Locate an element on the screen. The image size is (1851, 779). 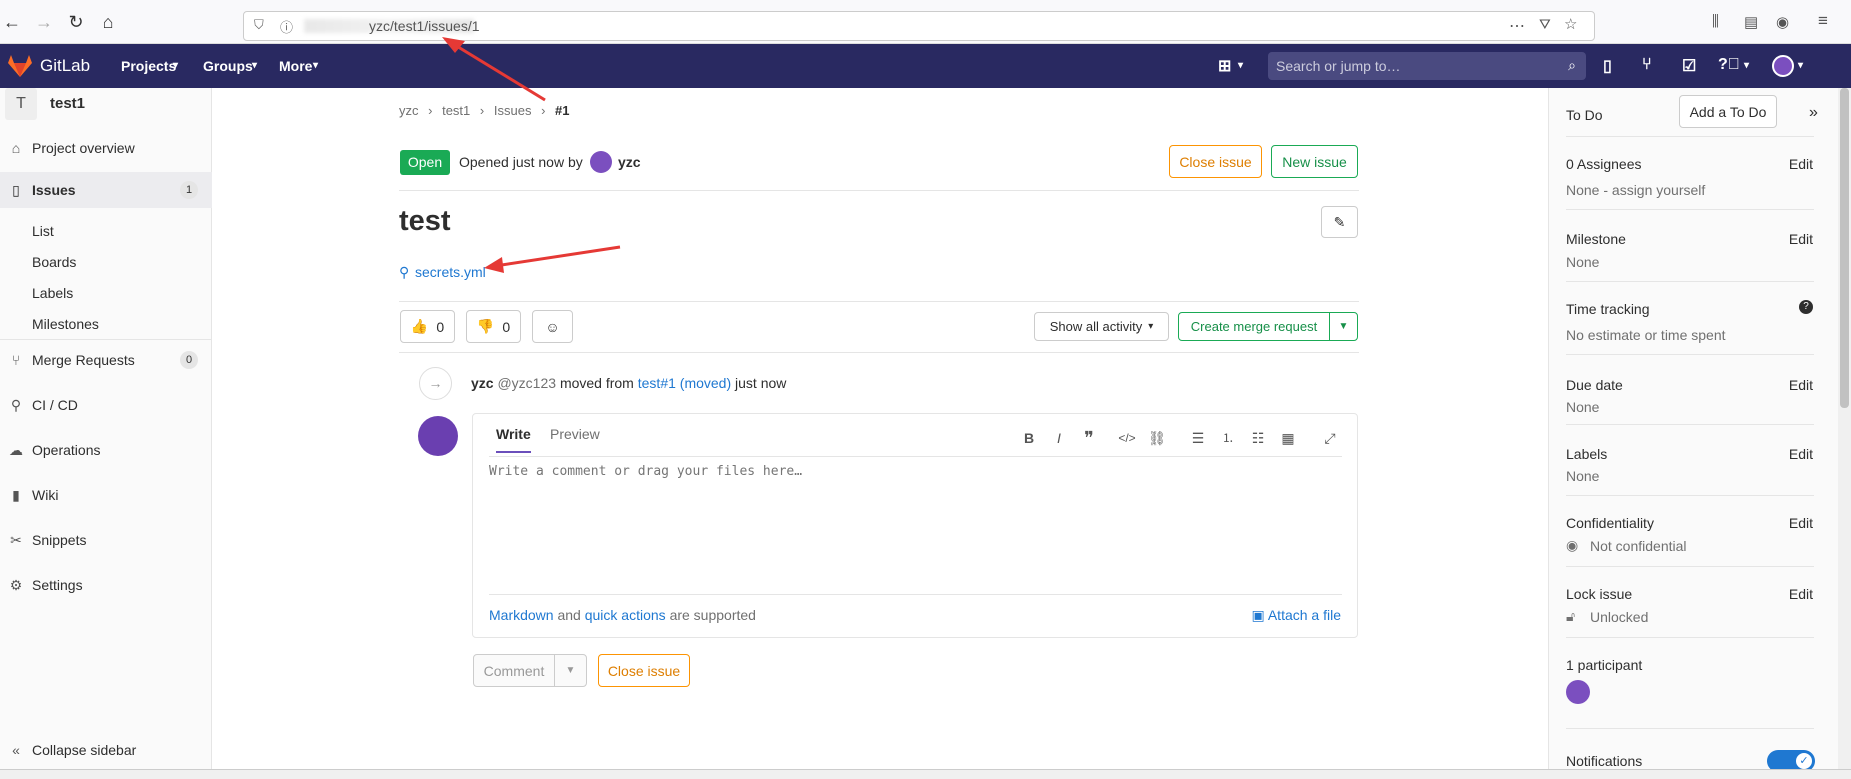
avatar is located at coordinates (1783, 66).